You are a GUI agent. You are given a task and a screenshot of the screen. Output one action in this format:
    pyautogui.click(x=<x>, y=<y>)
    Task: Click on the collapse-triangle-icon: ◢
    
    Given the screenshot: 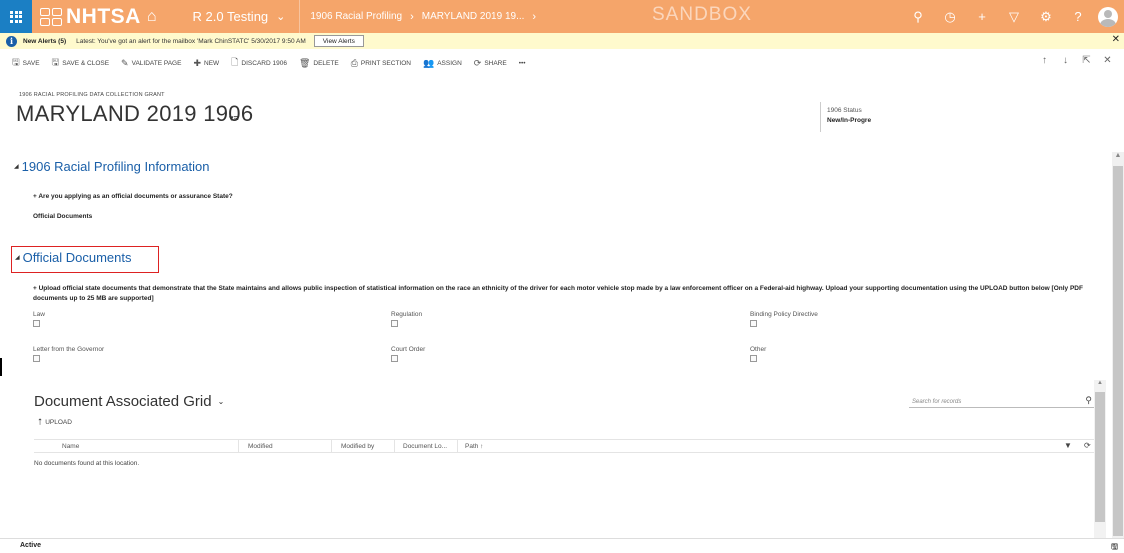 What is the action you would take?
    pyautogui.click(x=16, y=167)
    